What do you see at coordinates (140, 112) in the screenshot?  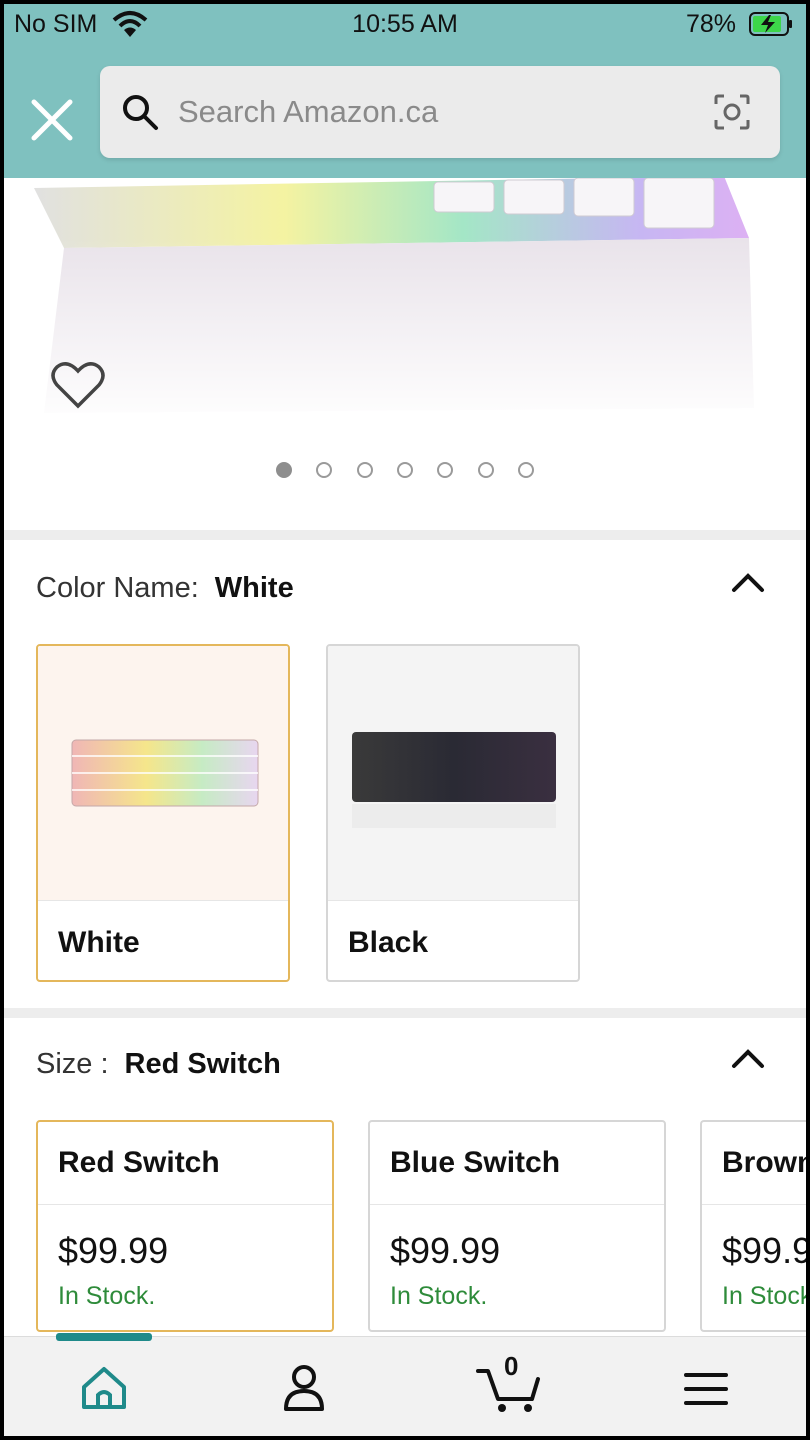 I see `search-icon` at bounding box center [140, 112].